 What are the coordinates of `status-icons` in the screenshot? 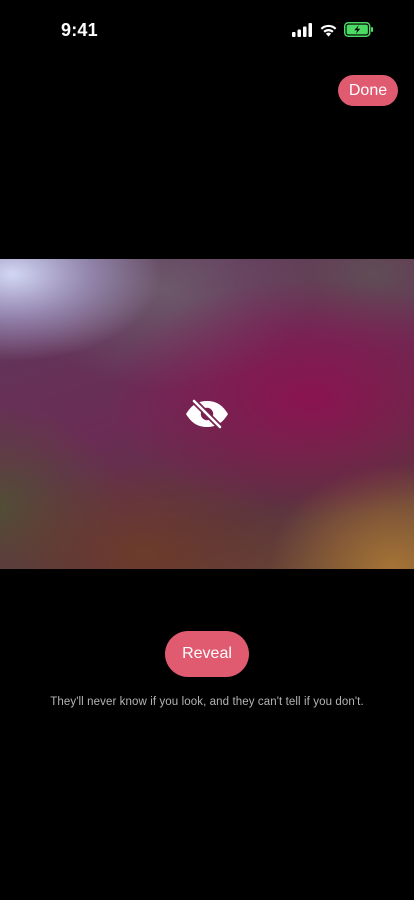 It's located at (333, 29).